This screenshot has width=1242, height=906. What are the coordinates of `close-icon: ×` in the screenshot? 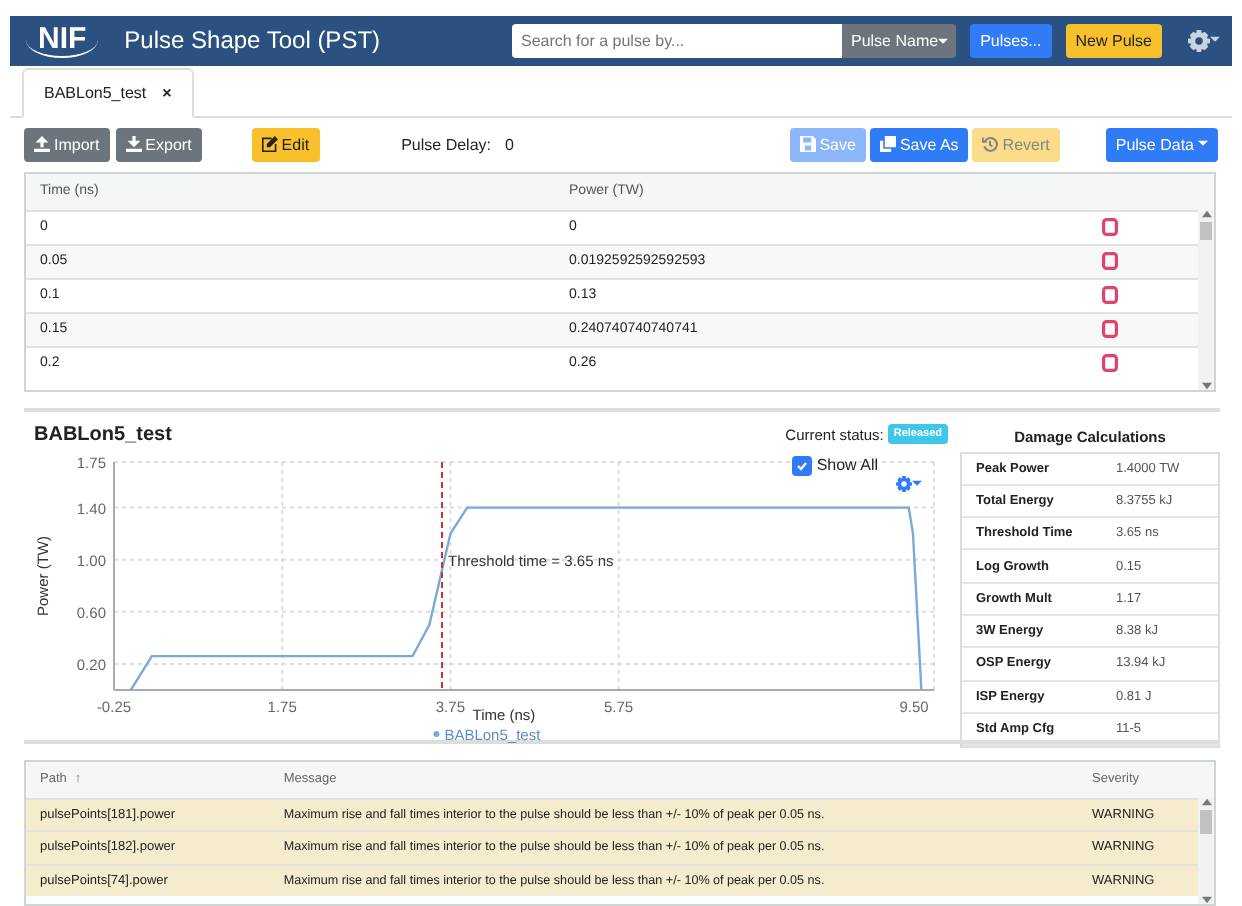 It's located at (167, 92).